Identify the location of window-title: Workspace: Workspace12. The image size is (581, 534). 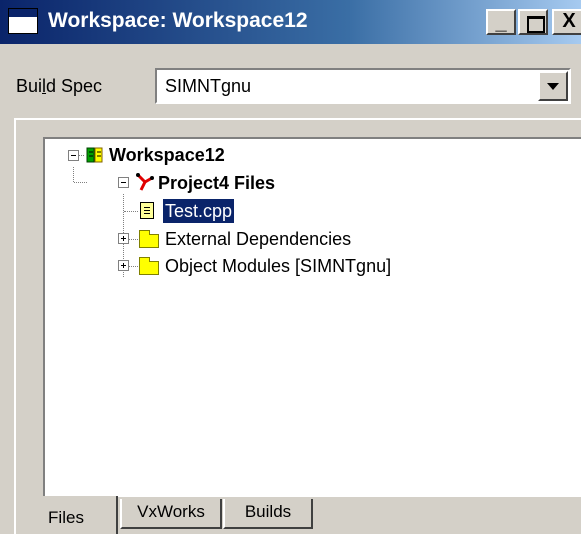
(178, 20).